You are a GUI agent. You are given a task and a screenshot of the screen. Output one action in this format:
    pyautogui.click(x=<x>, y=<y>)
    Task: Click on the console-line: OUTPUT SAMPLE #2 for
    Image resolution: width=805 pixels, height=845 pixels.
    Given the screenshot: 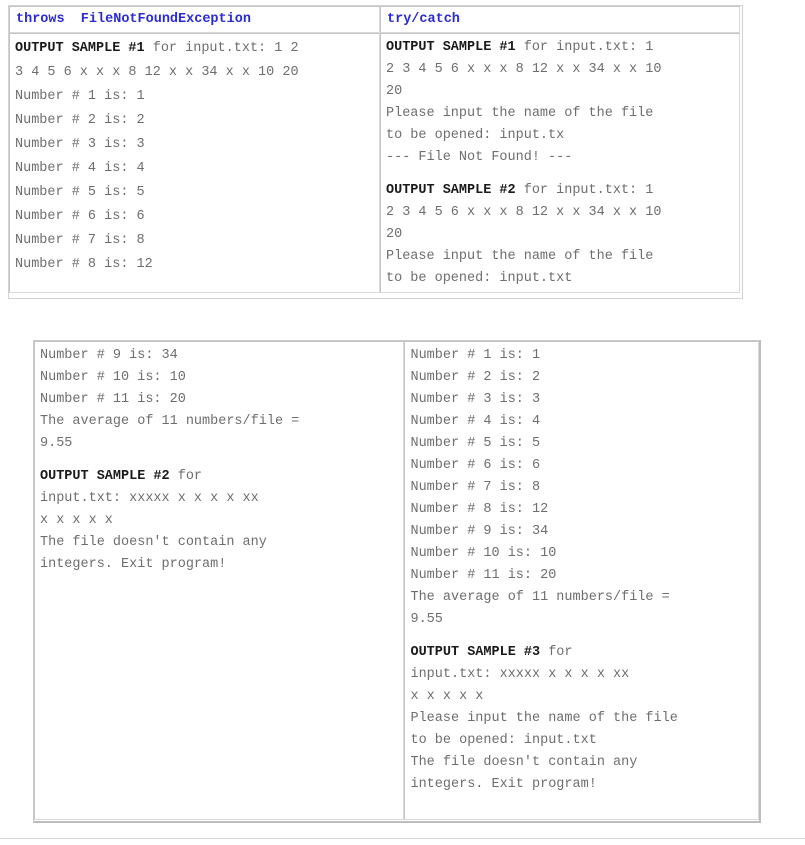 What is the action you would take?
    pyautogui.click(x=121, y=476)
    